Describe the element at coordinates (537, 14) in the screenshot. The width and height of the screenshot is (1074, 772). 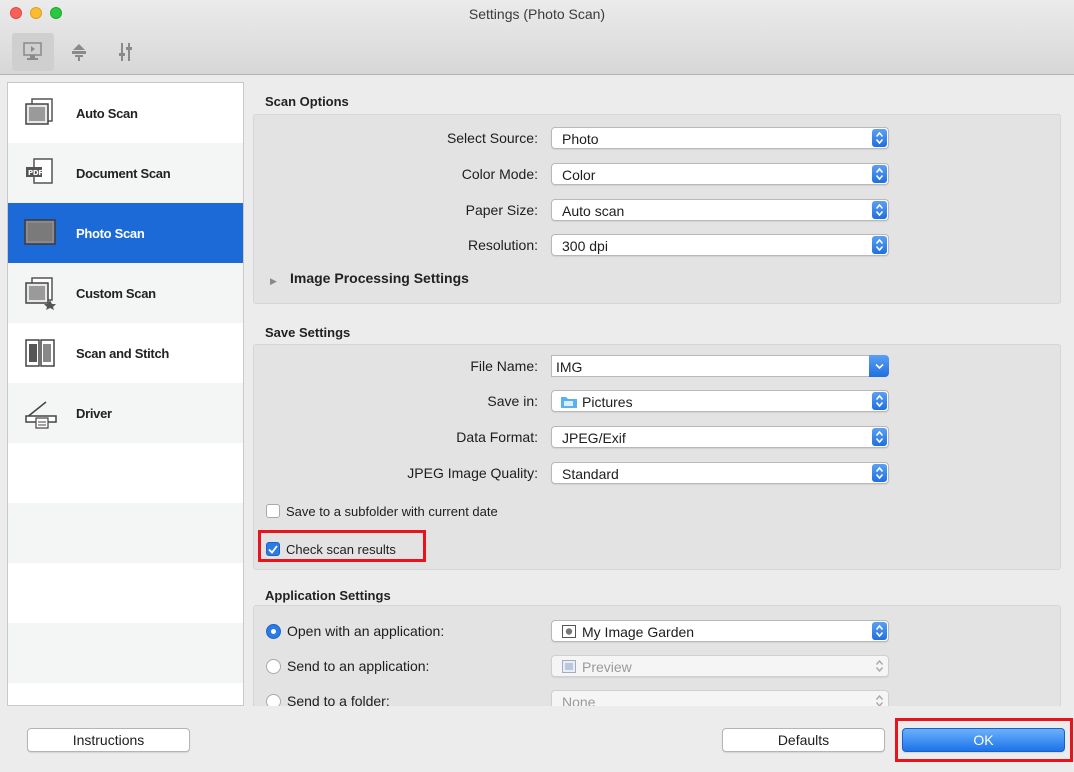
I see `window-title: Settings (Photo Scan)` at that location.